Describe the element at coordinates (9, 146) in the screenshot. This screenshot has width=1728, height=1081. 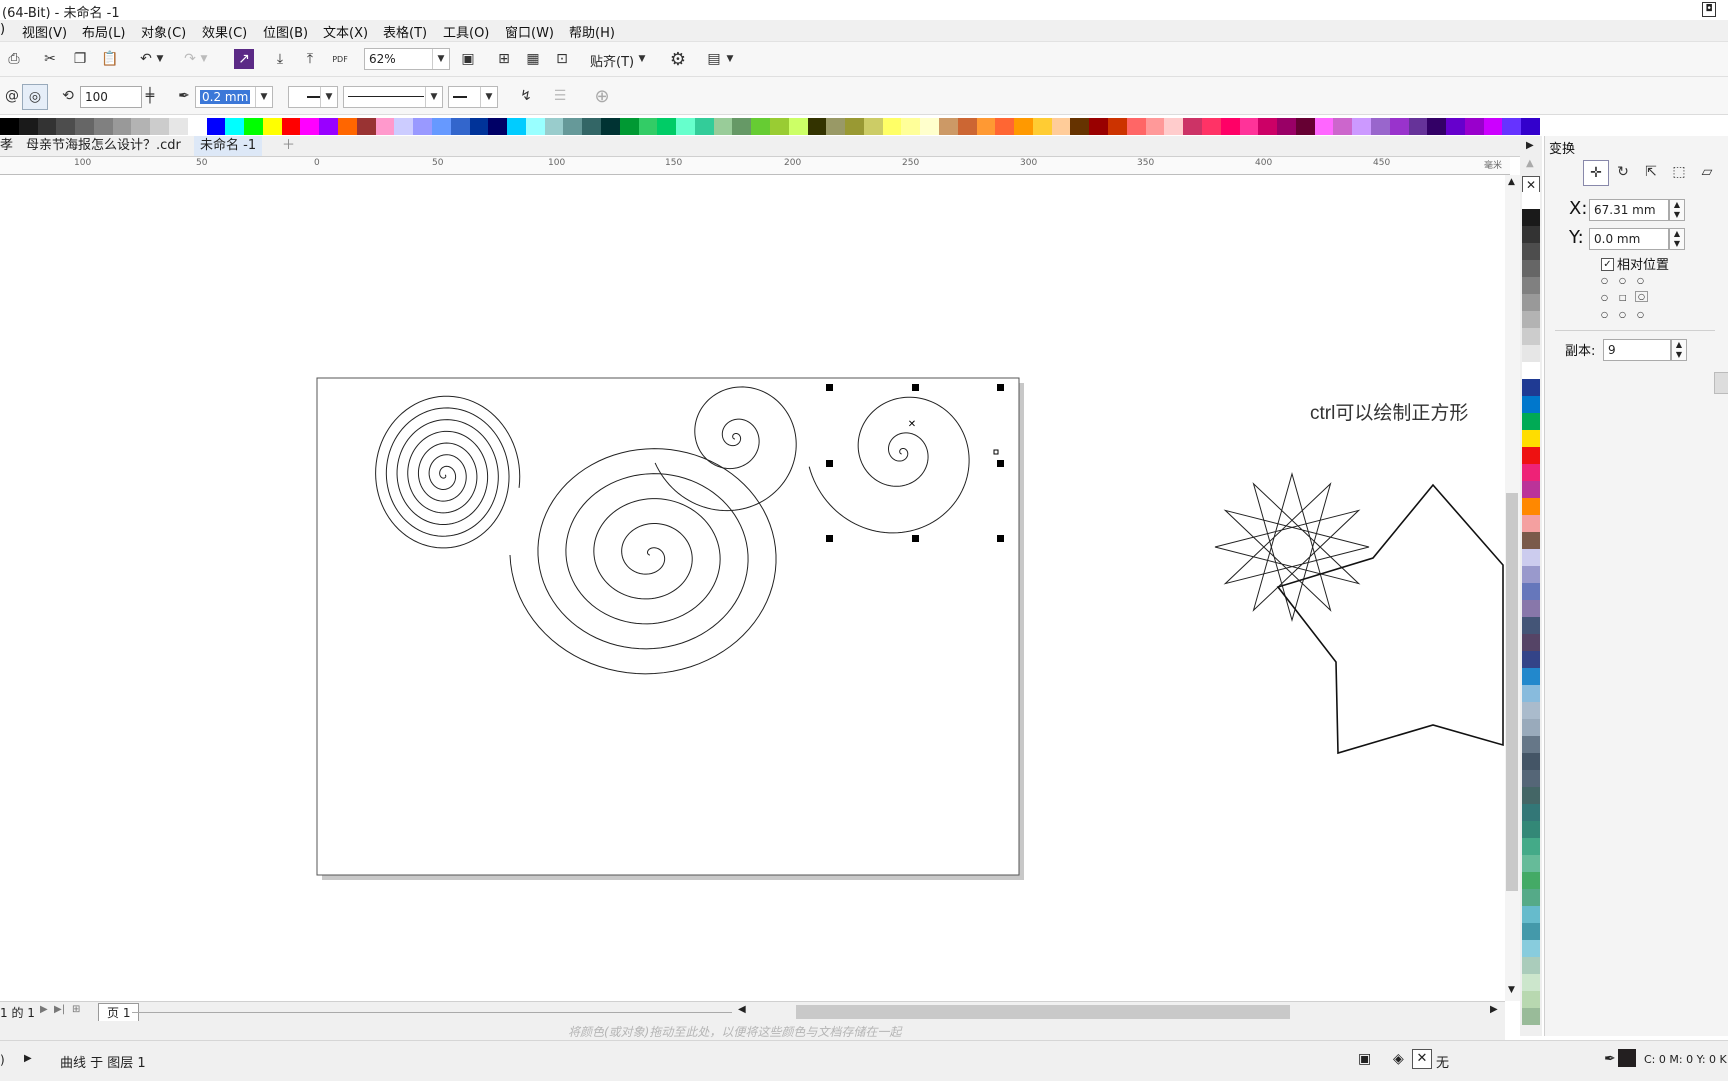
I see `tab-partial: 孝` at that location.